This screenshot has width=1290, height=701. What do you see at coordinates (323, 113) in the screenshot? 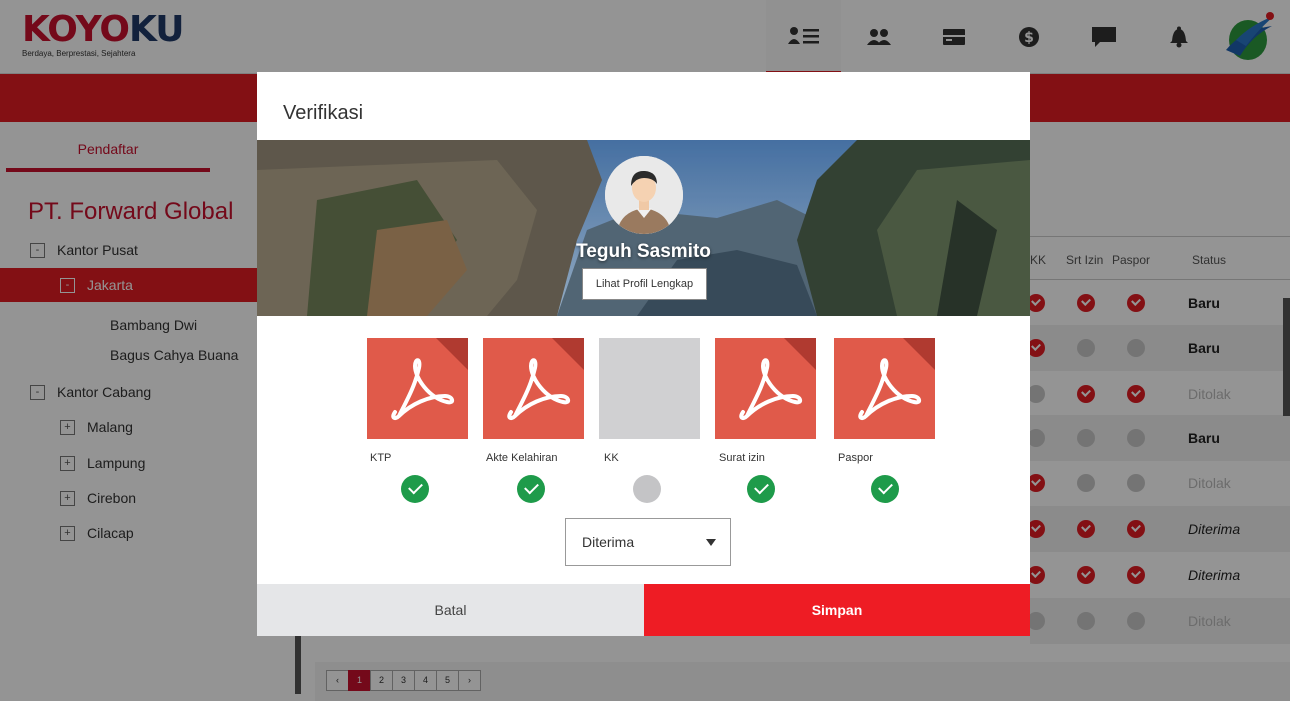
I see `modal-title: Verifikasi` at bounding box center [323, 113].